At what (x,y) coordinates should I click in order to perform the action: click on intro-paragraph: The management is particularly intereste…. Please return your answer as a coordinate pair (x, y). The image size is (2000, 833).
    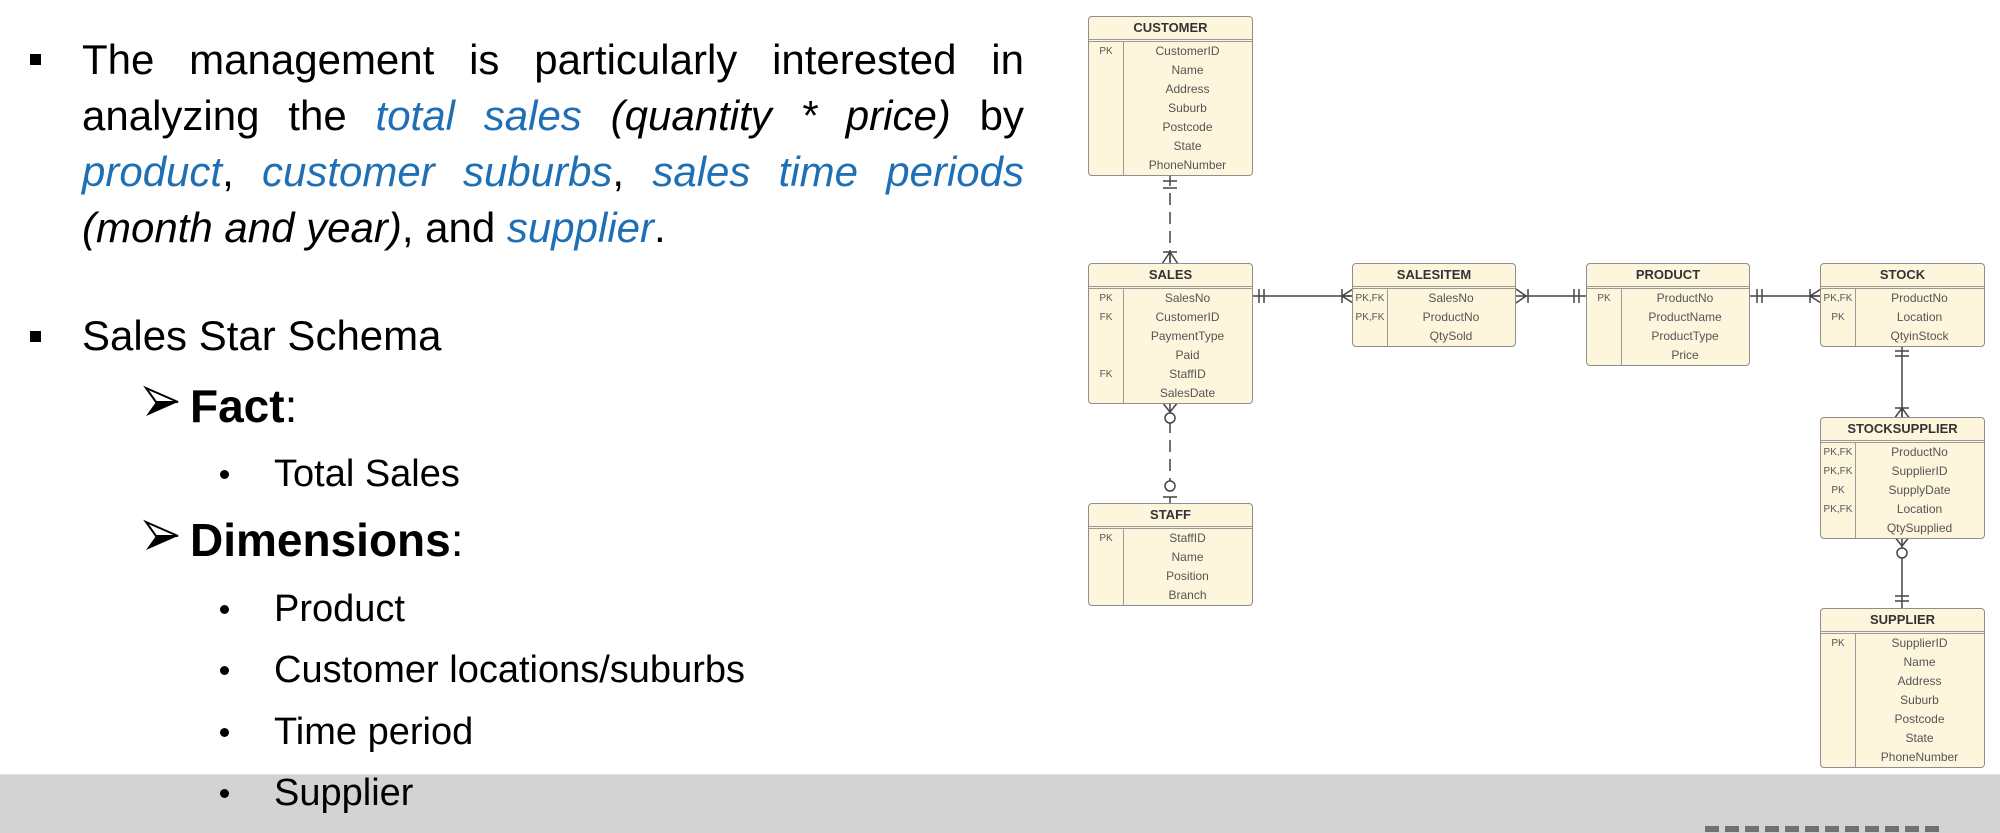
    Looking at the image, I should click on (553, 144).